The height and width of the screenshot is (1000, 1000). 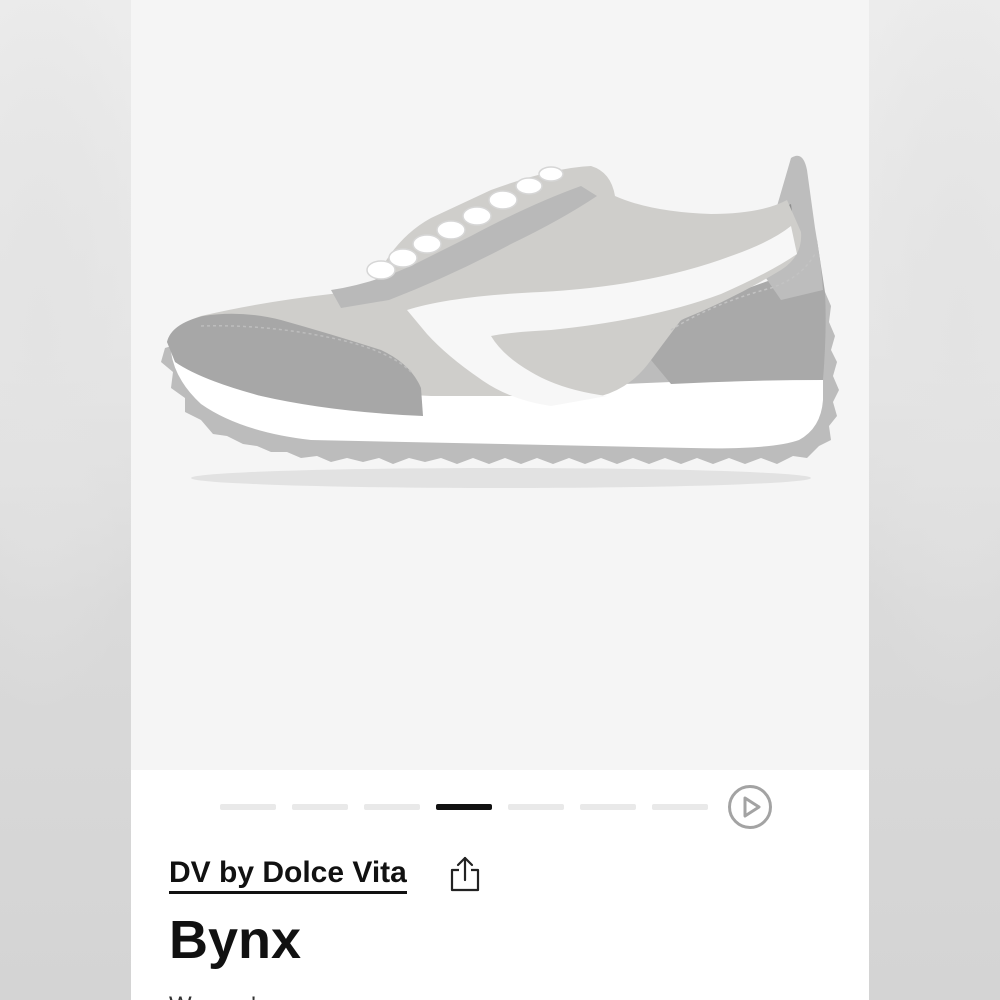 I want to click on carousel-dot-4-active, so click(x=464, y=807).